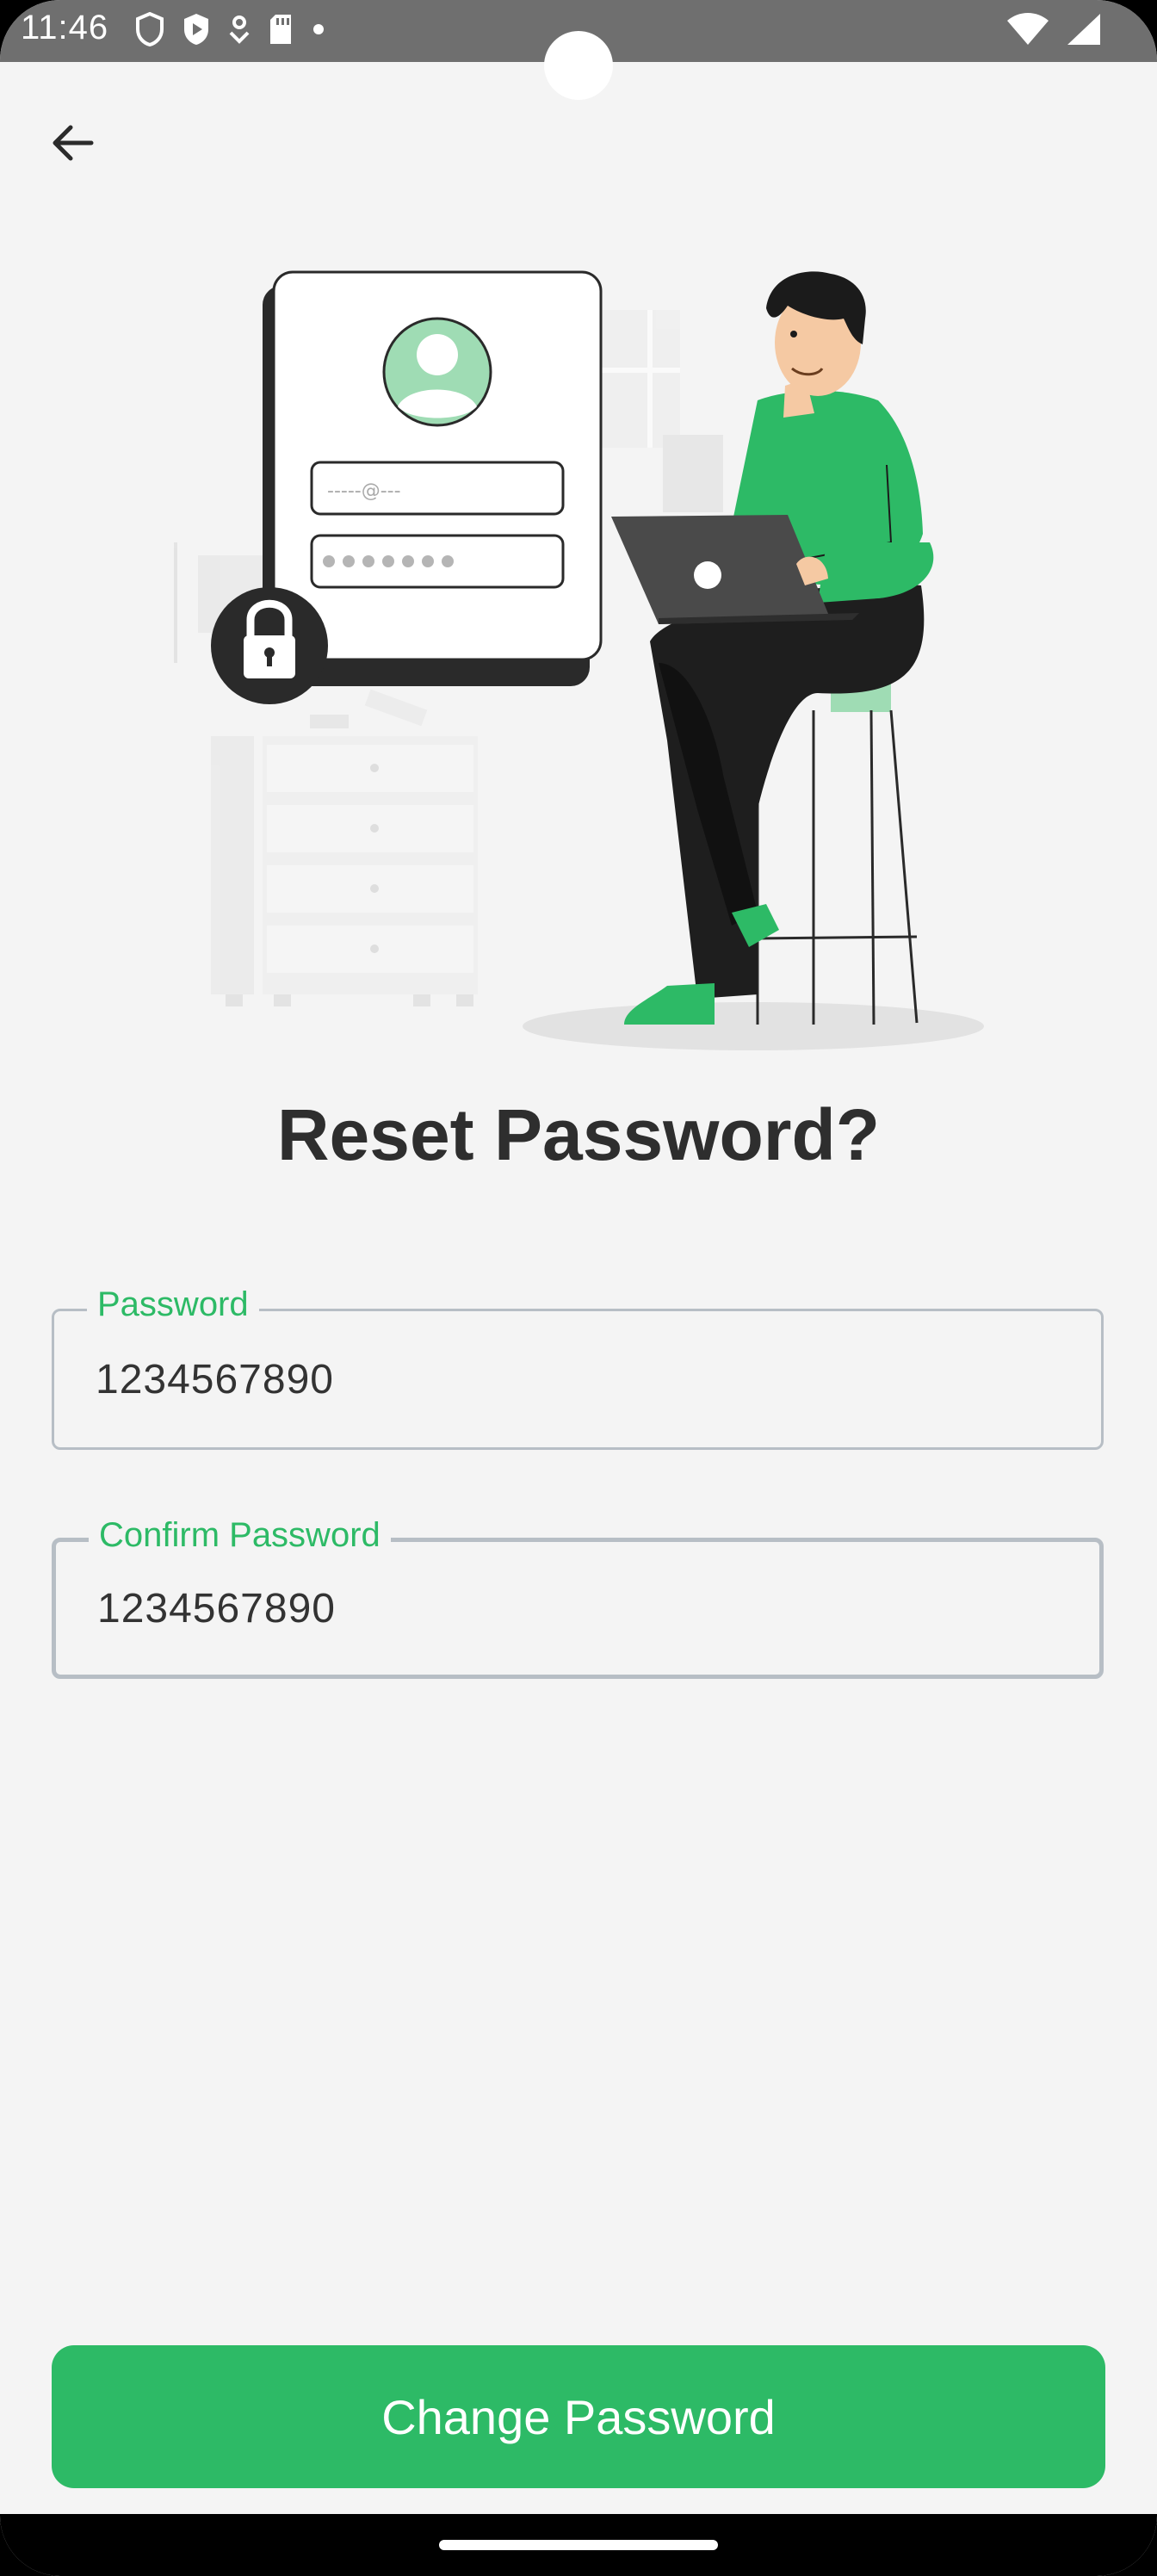 This screenshot has width=1157, height=2576. I want to click on confirm-password-label: Confirm Password, so click(240, 1536).